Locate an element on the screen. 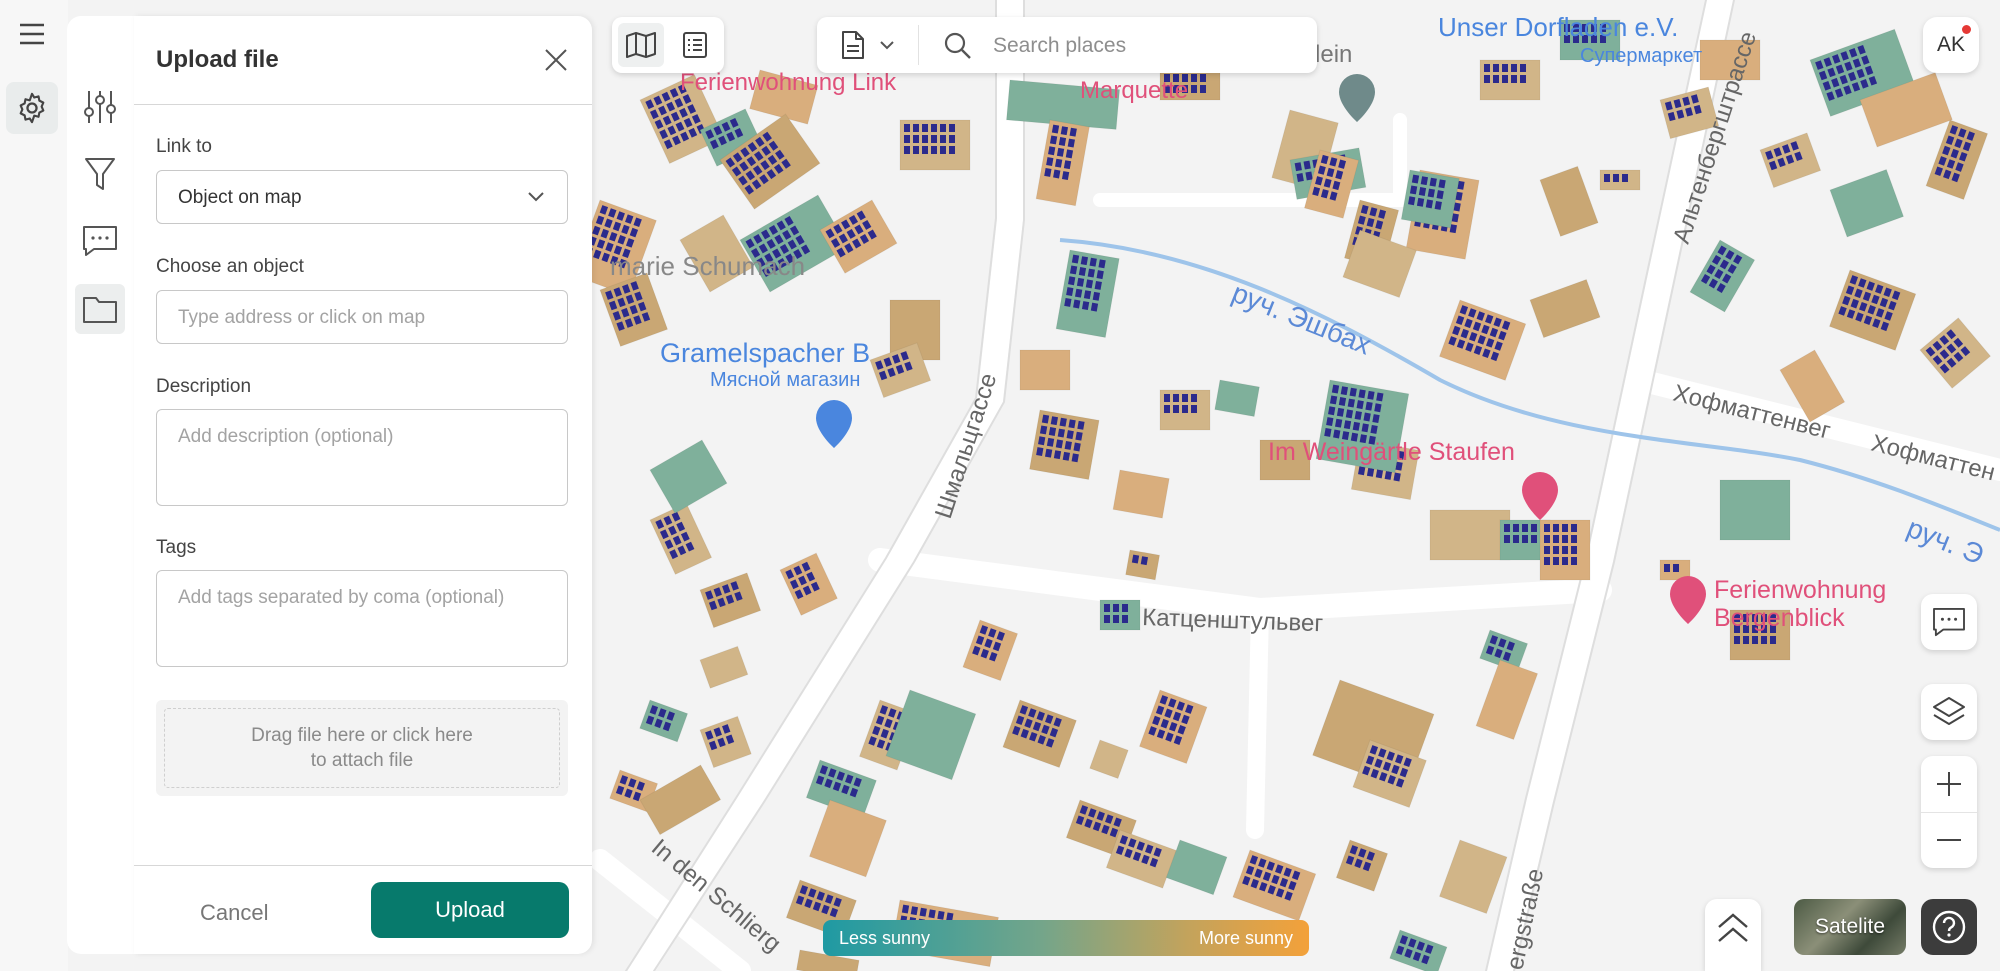 The width and height of the screenshot is (2000, 971). panel-header: Upload file is located at coordinates (363, 60).